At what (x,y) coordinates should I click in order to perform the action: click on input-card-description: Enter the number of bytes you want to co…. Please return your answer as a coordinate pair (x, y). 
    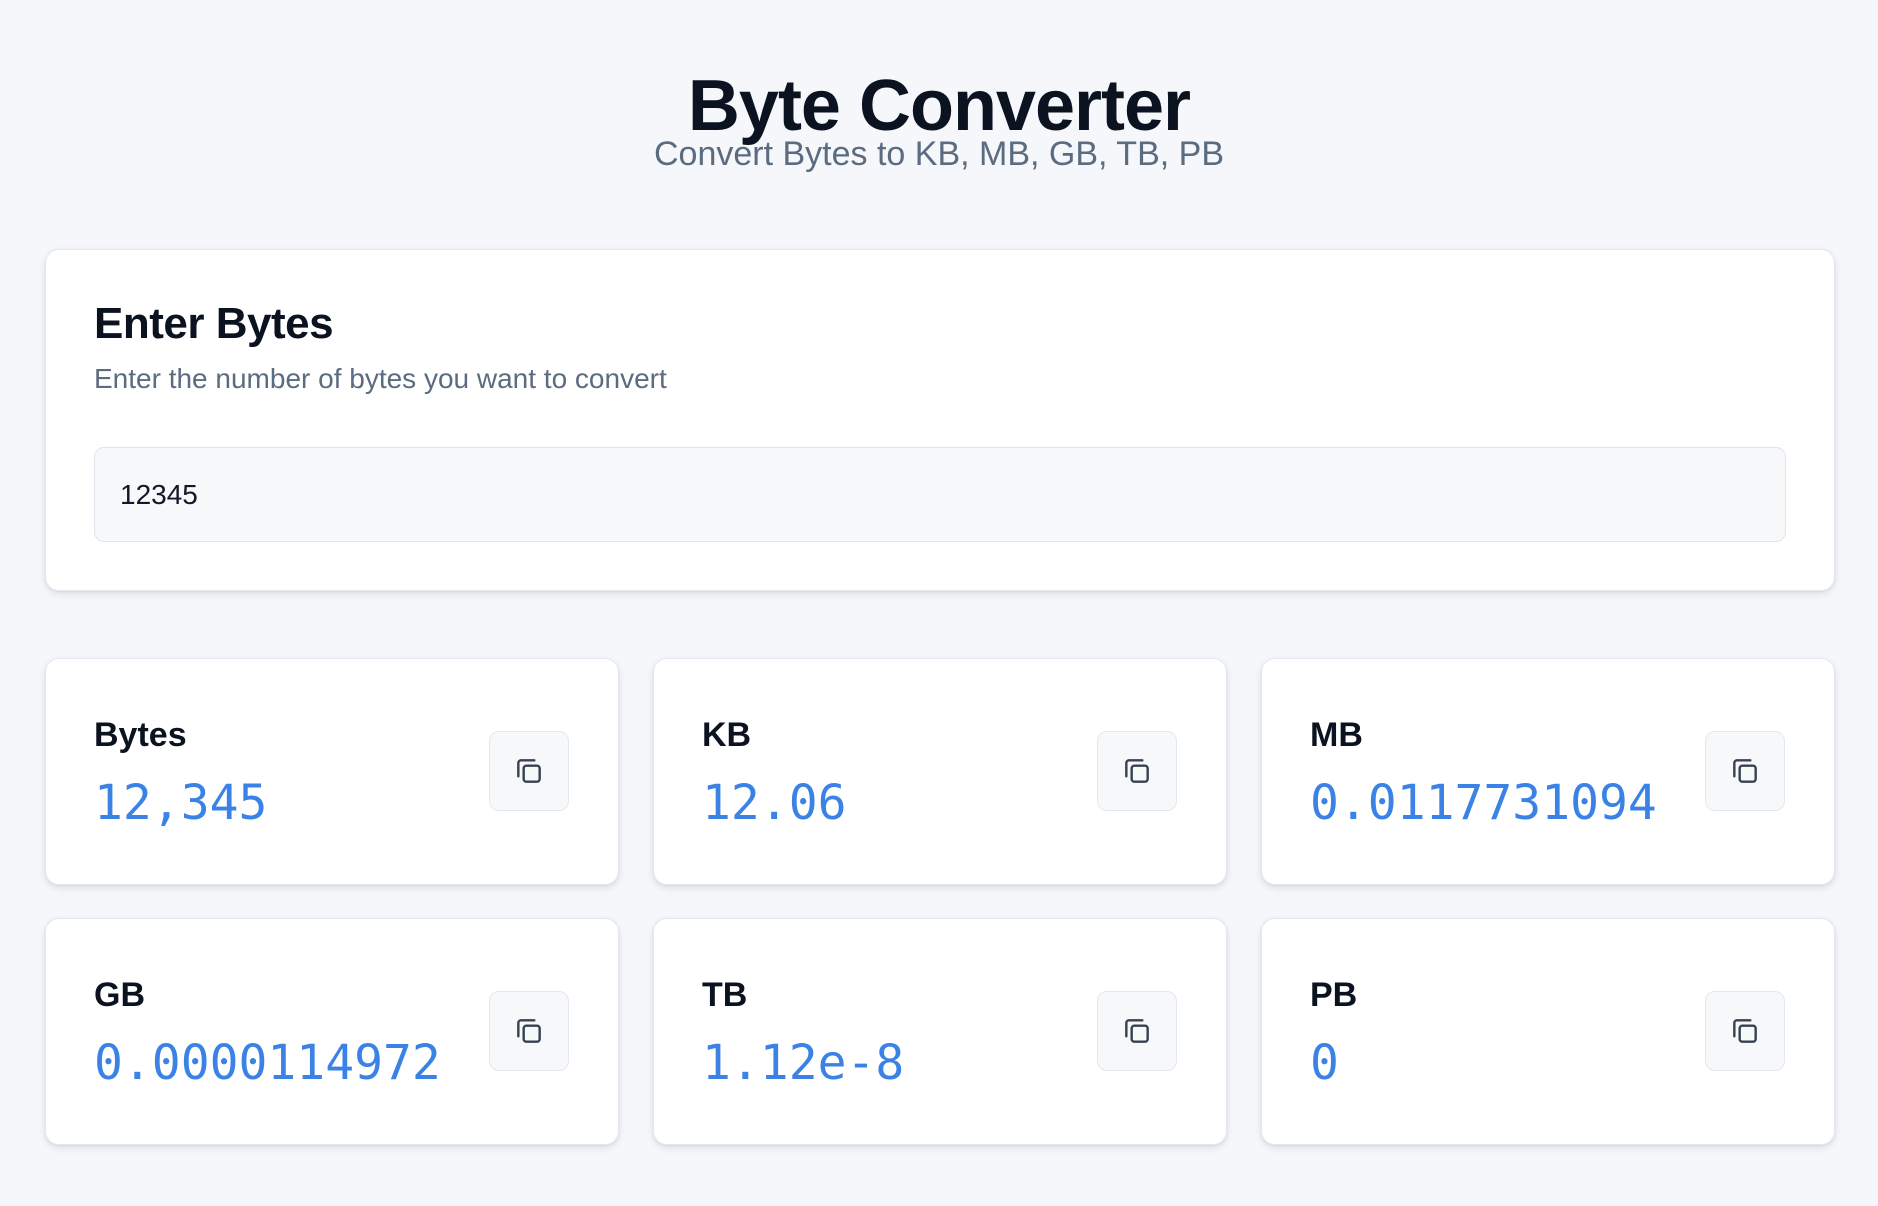
    Looking at the image, I should click on (380, 378).